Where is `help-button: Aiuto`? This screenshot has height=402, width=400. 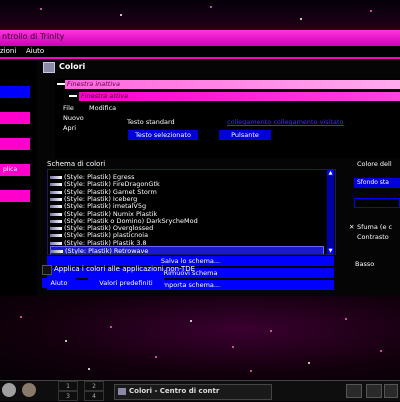
help-button: Aiuto is located at coordinates (59, 283).